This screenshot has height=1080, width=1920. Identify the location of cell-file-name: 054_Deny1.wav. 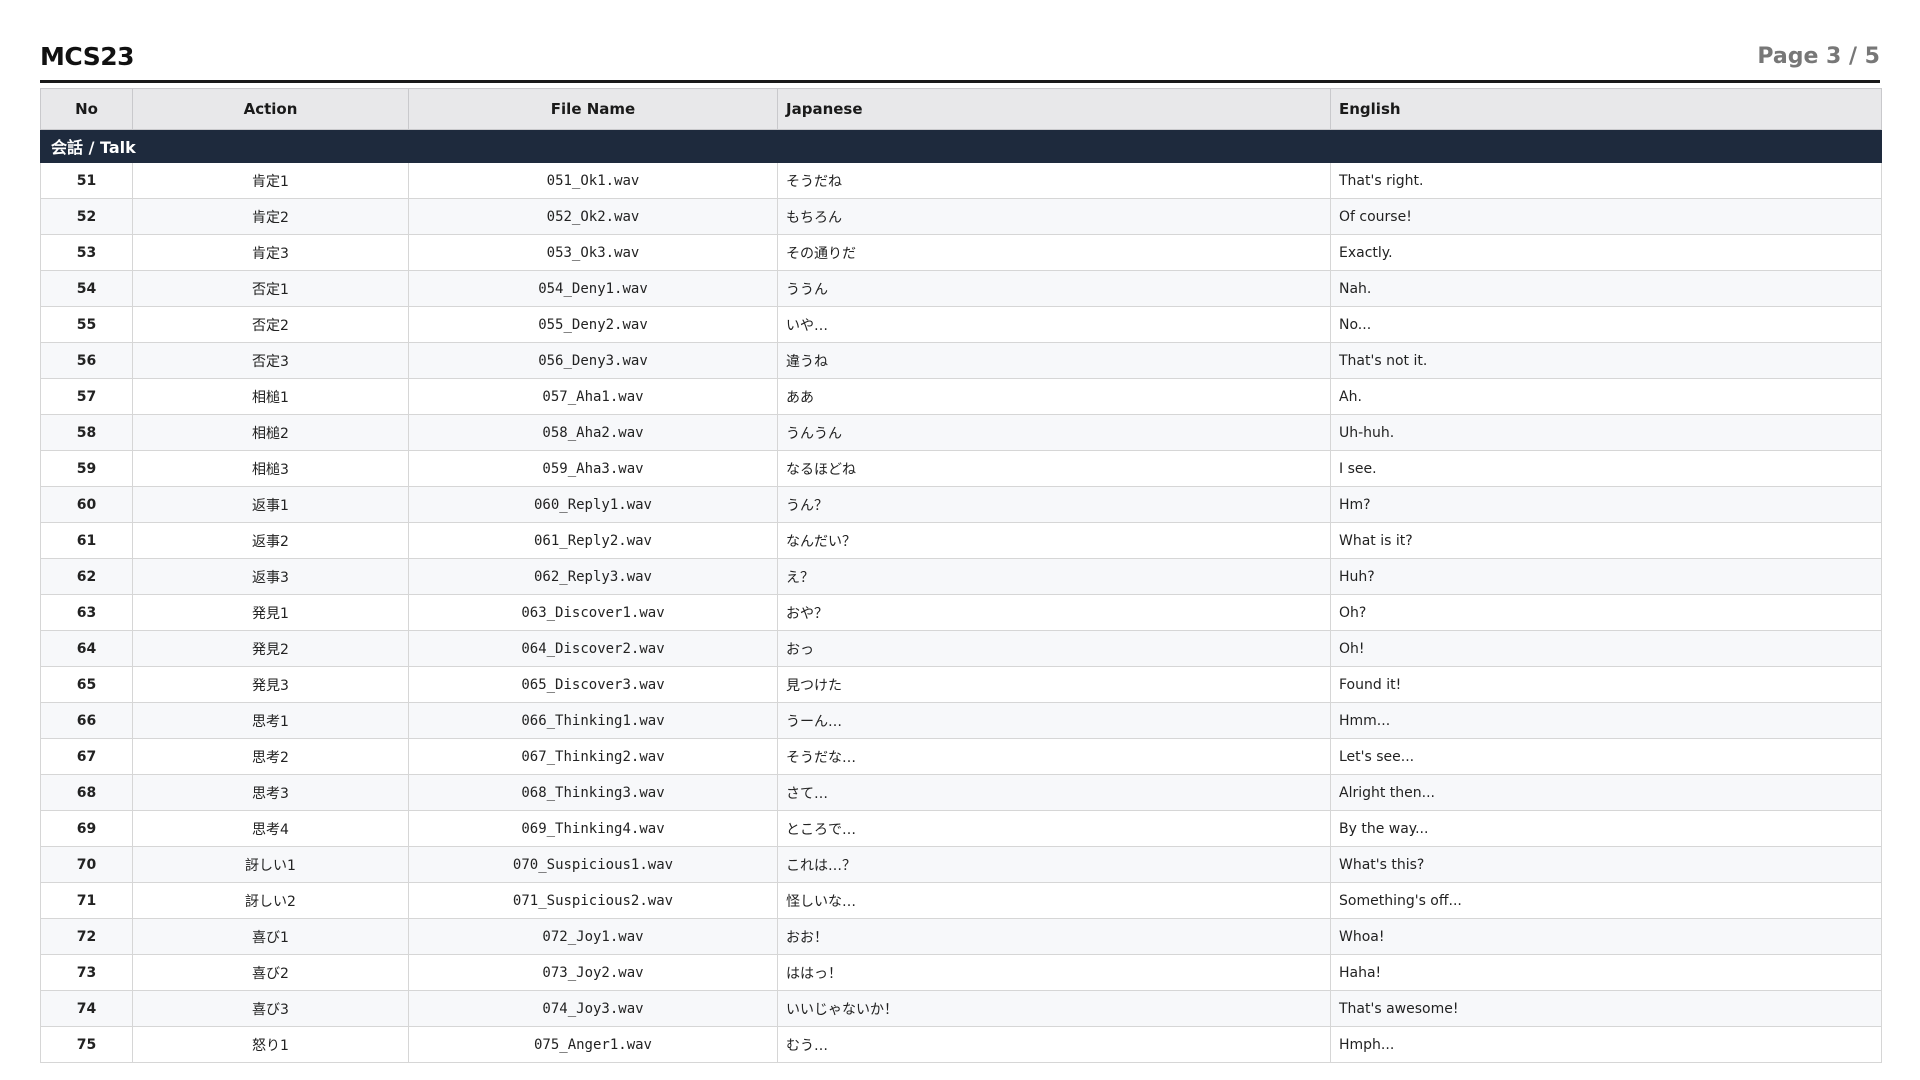
(593, 288).